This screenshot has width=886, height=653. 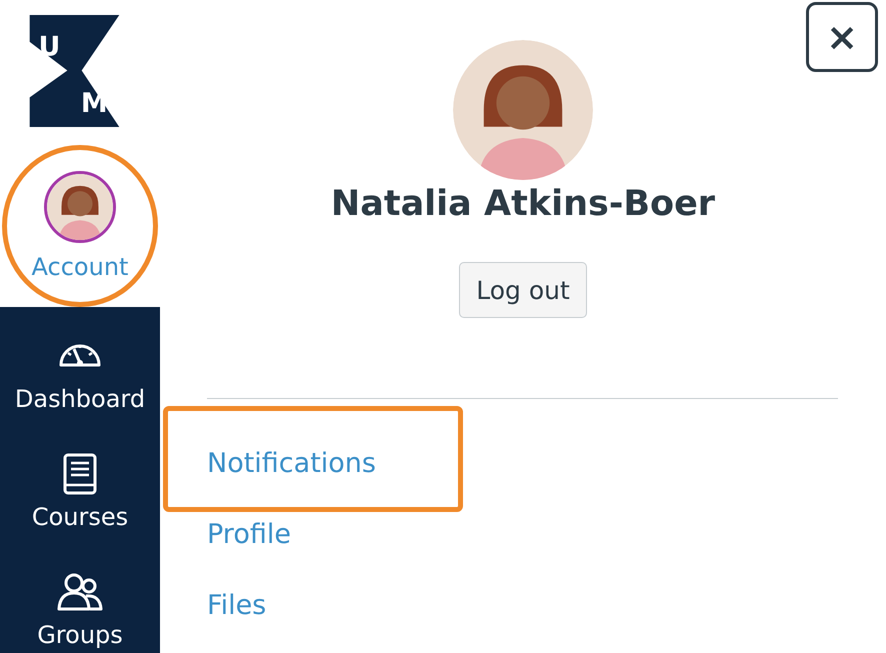 I want to click on menu-link: Profile, so click(x=249, y=534).